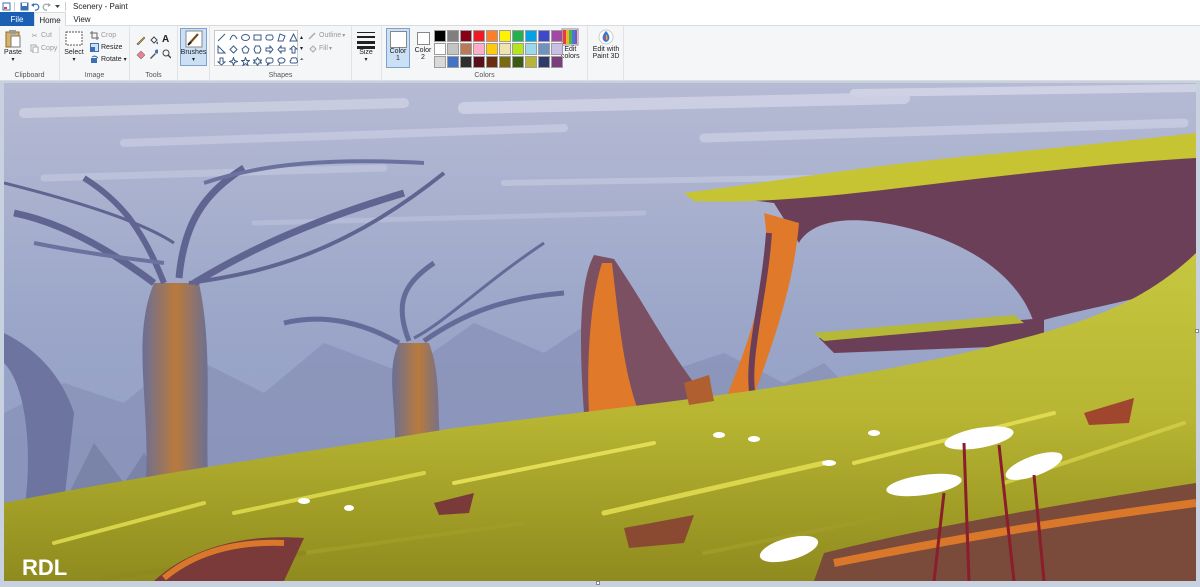 This screenshot has height=587, width=1200. I want to click on shapes-scroll-down: ▾, so click(301, 48).